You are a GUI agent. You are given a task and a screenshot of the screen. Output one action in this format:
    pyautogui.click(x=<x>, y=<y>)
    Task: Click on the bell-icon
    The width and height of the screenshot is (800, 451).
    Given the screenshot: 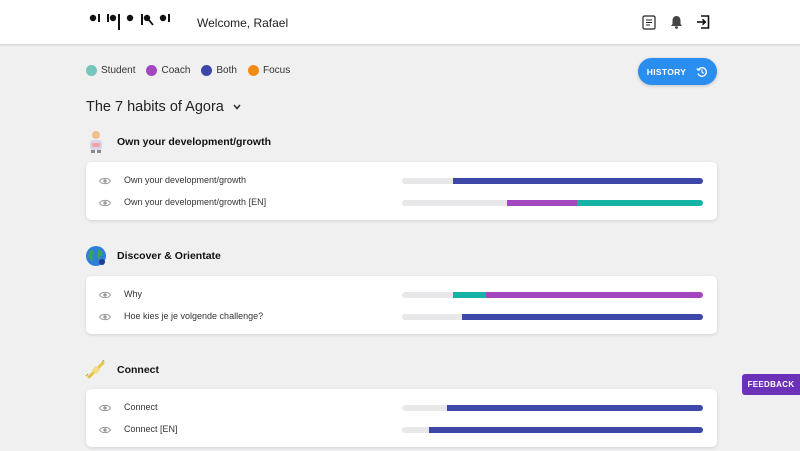 What is the action you would take?
    pyautogui.click(x=676, y=22)
    